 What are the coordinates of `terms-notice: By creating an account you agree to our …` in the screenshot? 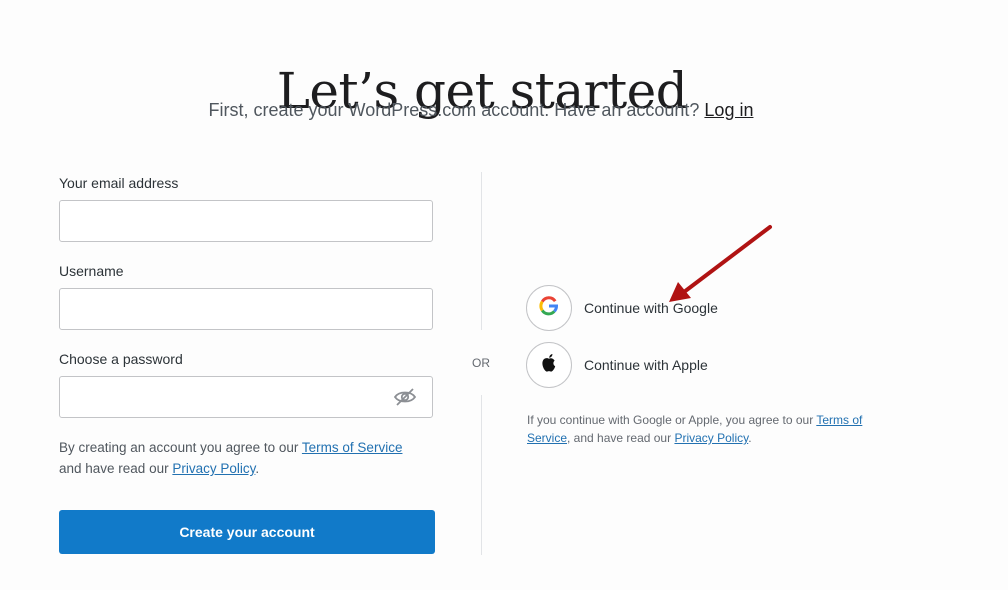 It's located at (249, 458).